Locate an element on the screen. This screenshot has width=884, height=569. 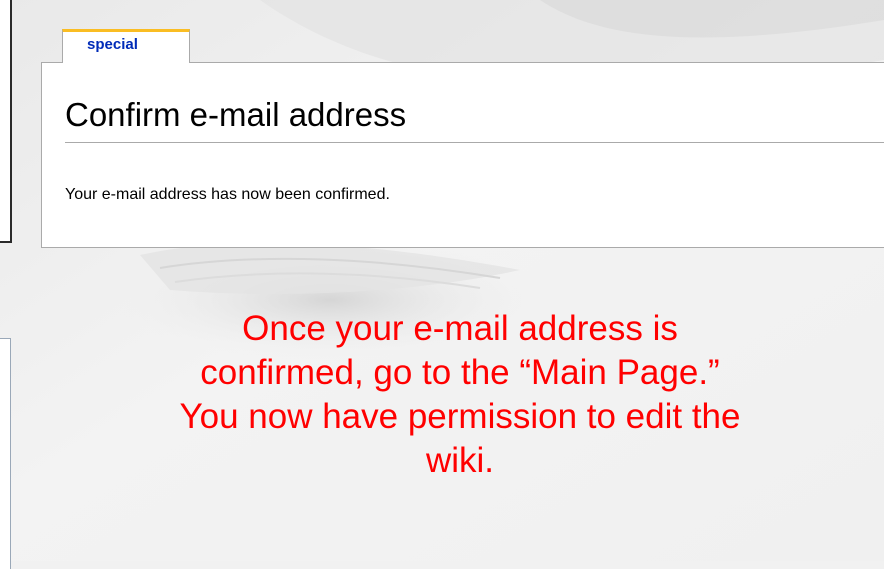
tab-special-label: special is located at coordinates (112, 44).